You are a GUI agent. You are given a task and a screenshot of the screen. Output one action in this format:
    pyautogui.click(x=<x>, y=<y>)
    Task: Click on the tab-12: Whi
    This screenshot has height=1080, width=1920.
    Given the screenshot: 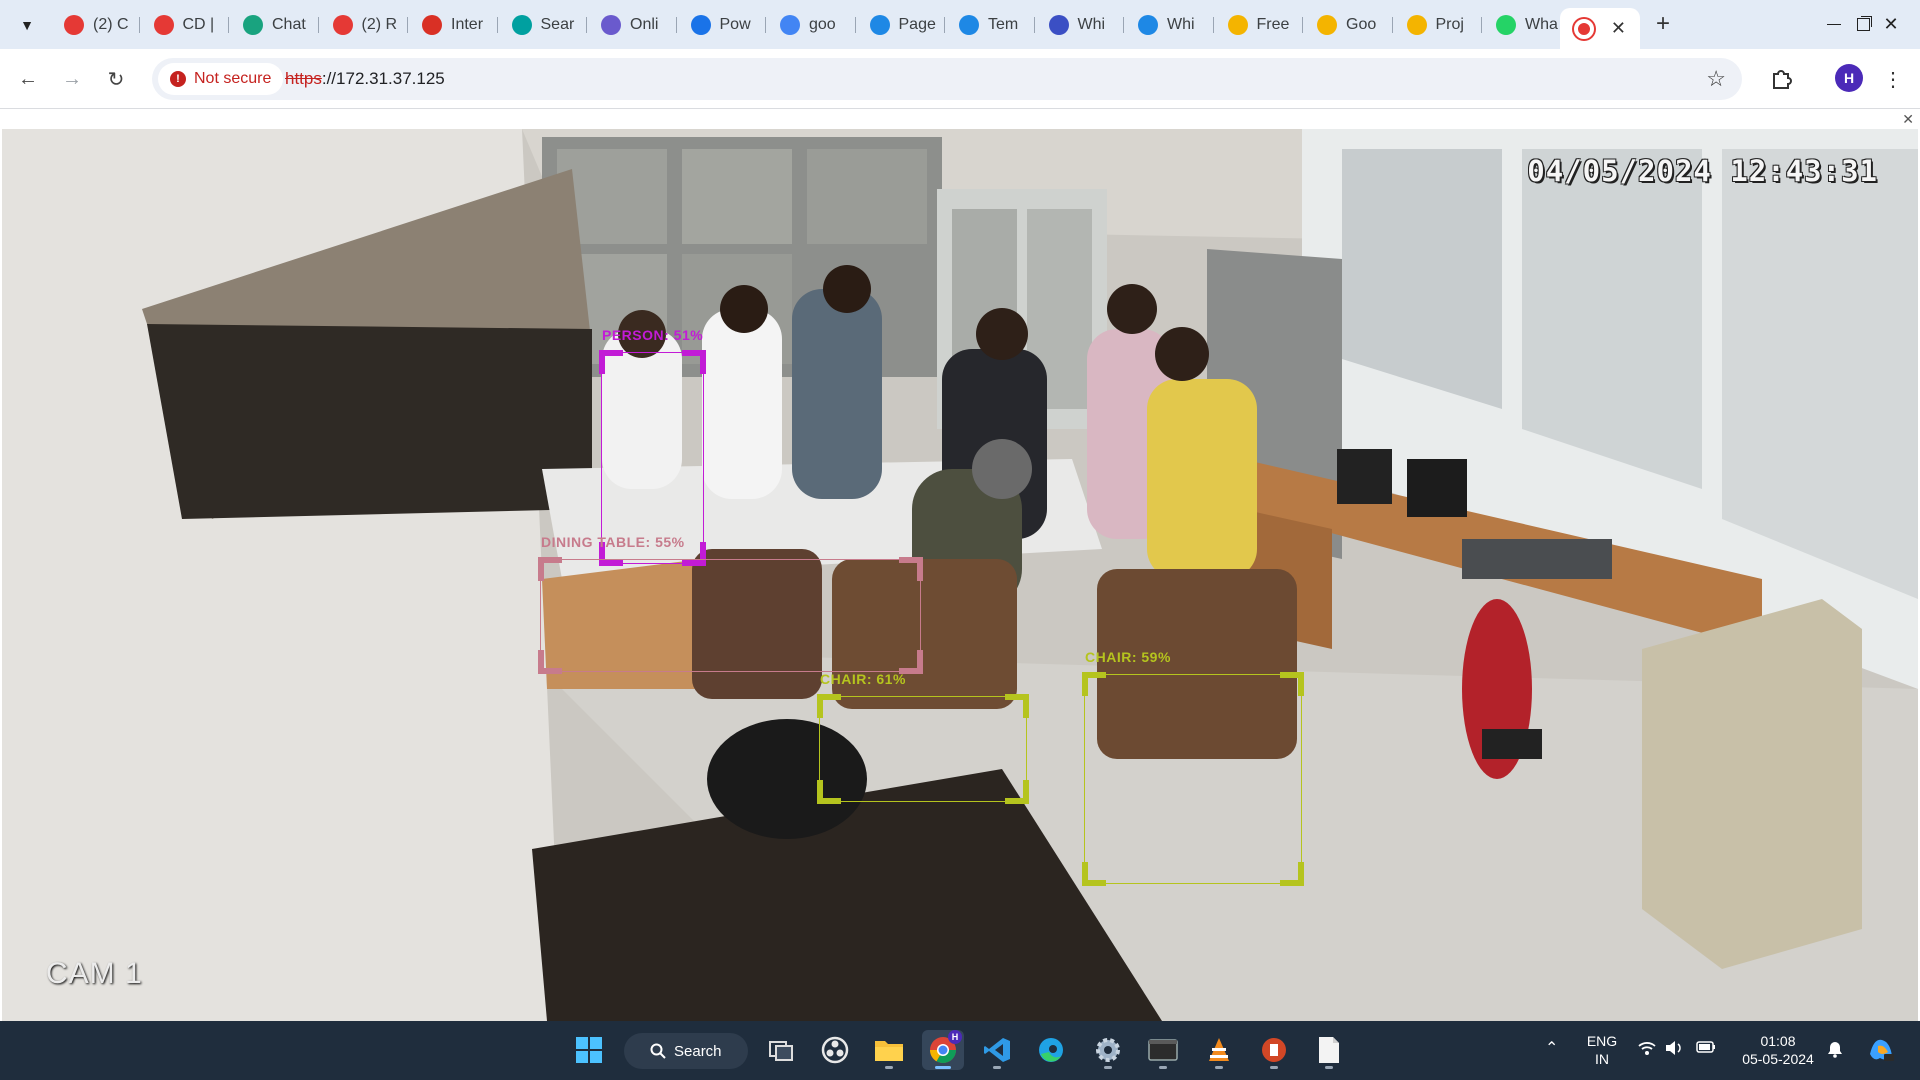 What is the action you would take?
    pyautogui.click(x=1079, y=25)
    